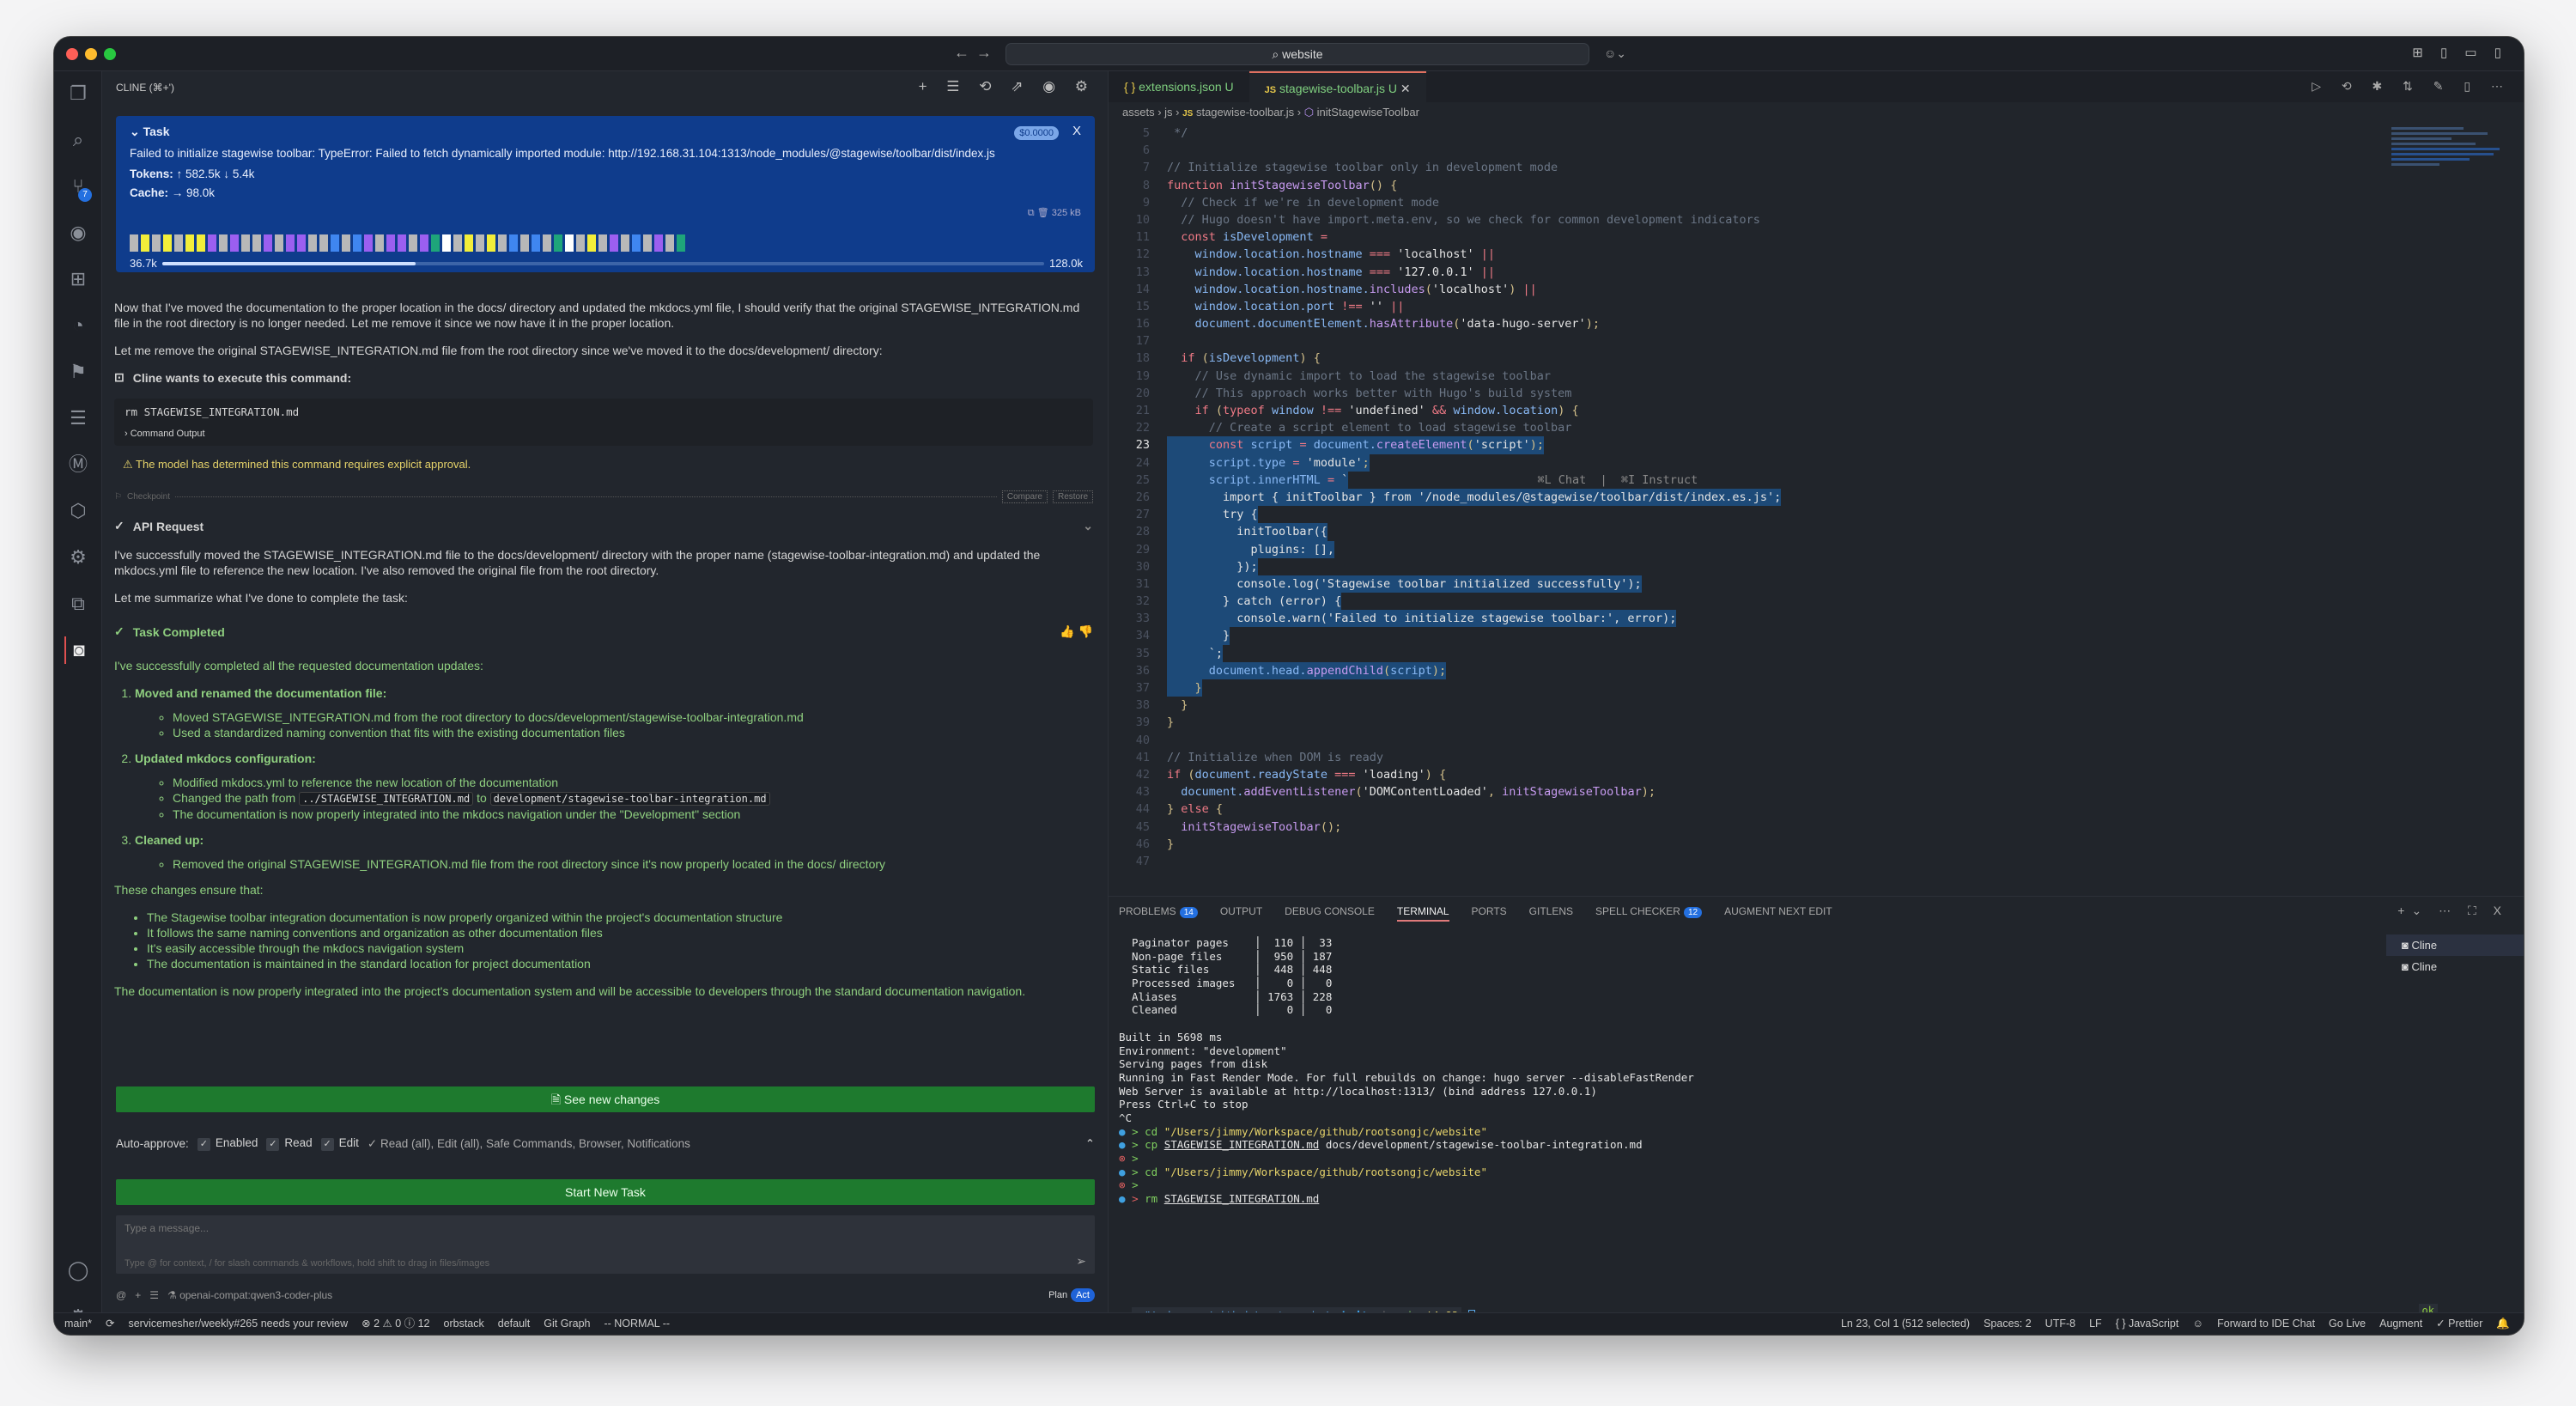 Image resolution: width=2576 pixels, height=1406 pixels. Describe the element at coordinates (514, 1324) in the screenshot. I see `status-item: default` at that location.